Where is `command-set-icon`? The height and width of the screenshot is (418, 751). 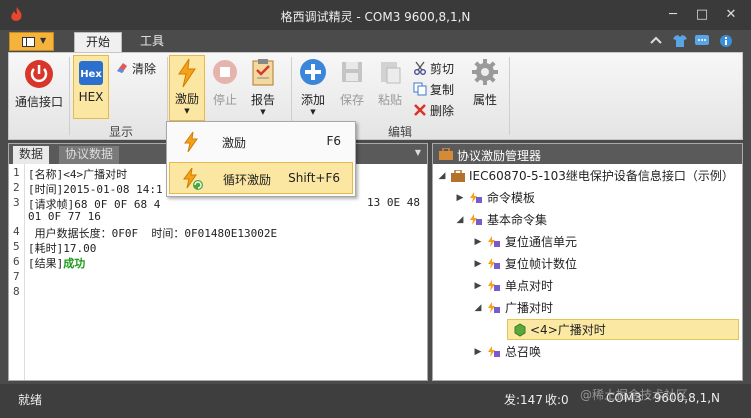 command-set-icon is located at coordinates (476, 219).